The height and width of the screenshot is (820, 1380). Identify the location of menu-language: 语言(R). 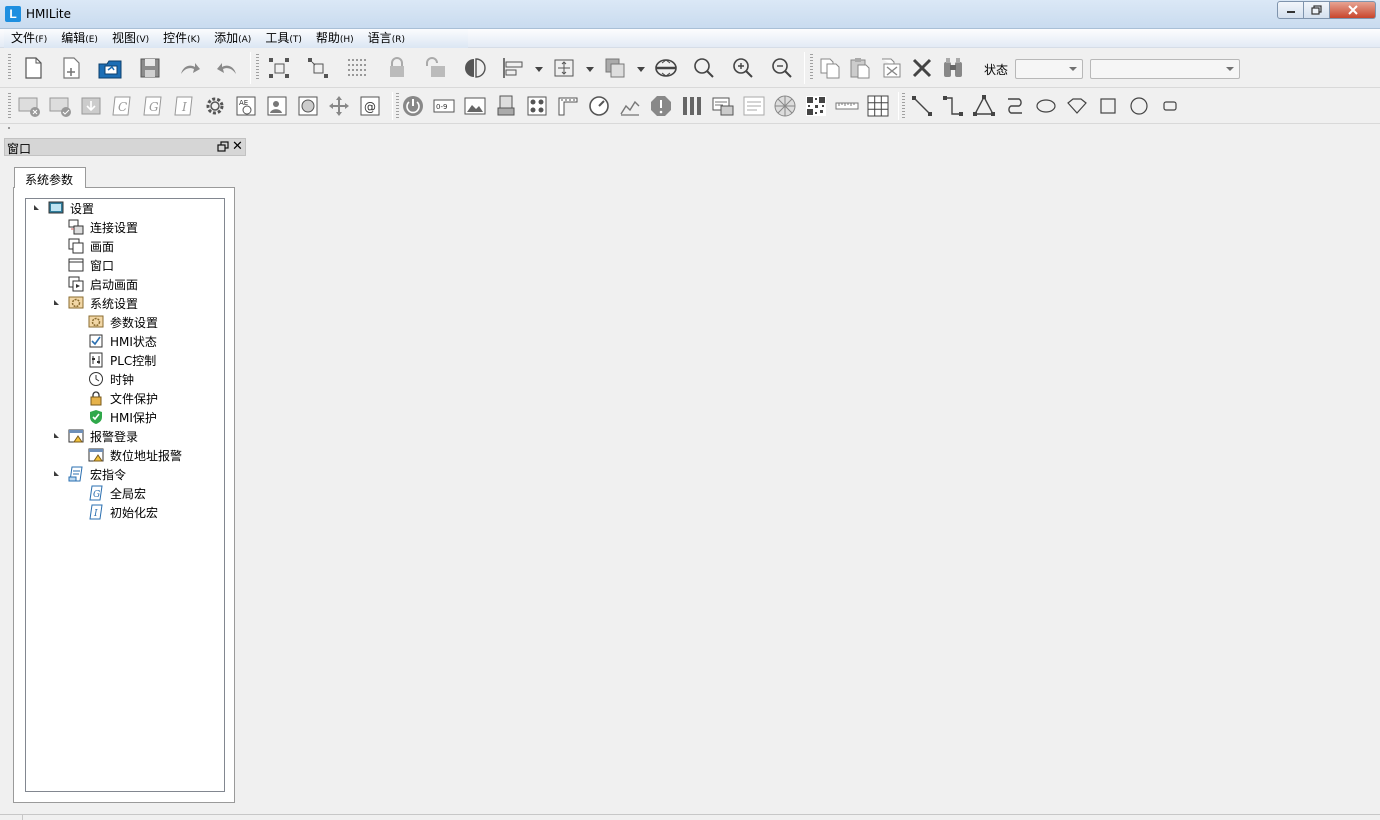
(386, 38).